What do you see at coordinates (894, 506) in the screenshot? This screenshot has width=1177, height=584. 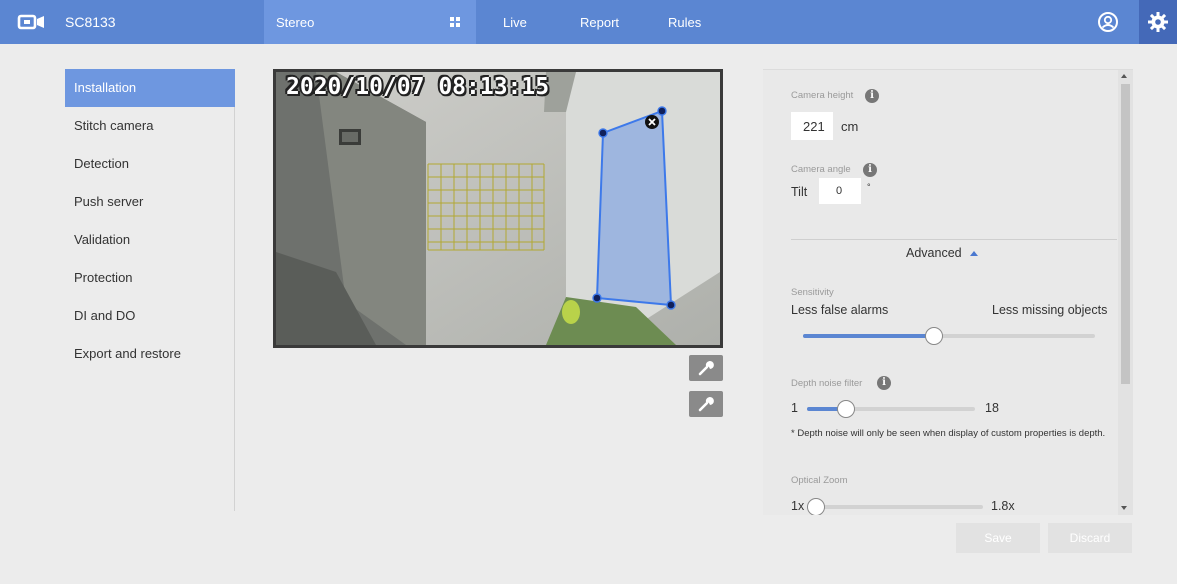 I see `optical-zoom-slider` at bounding box center [894, 506].